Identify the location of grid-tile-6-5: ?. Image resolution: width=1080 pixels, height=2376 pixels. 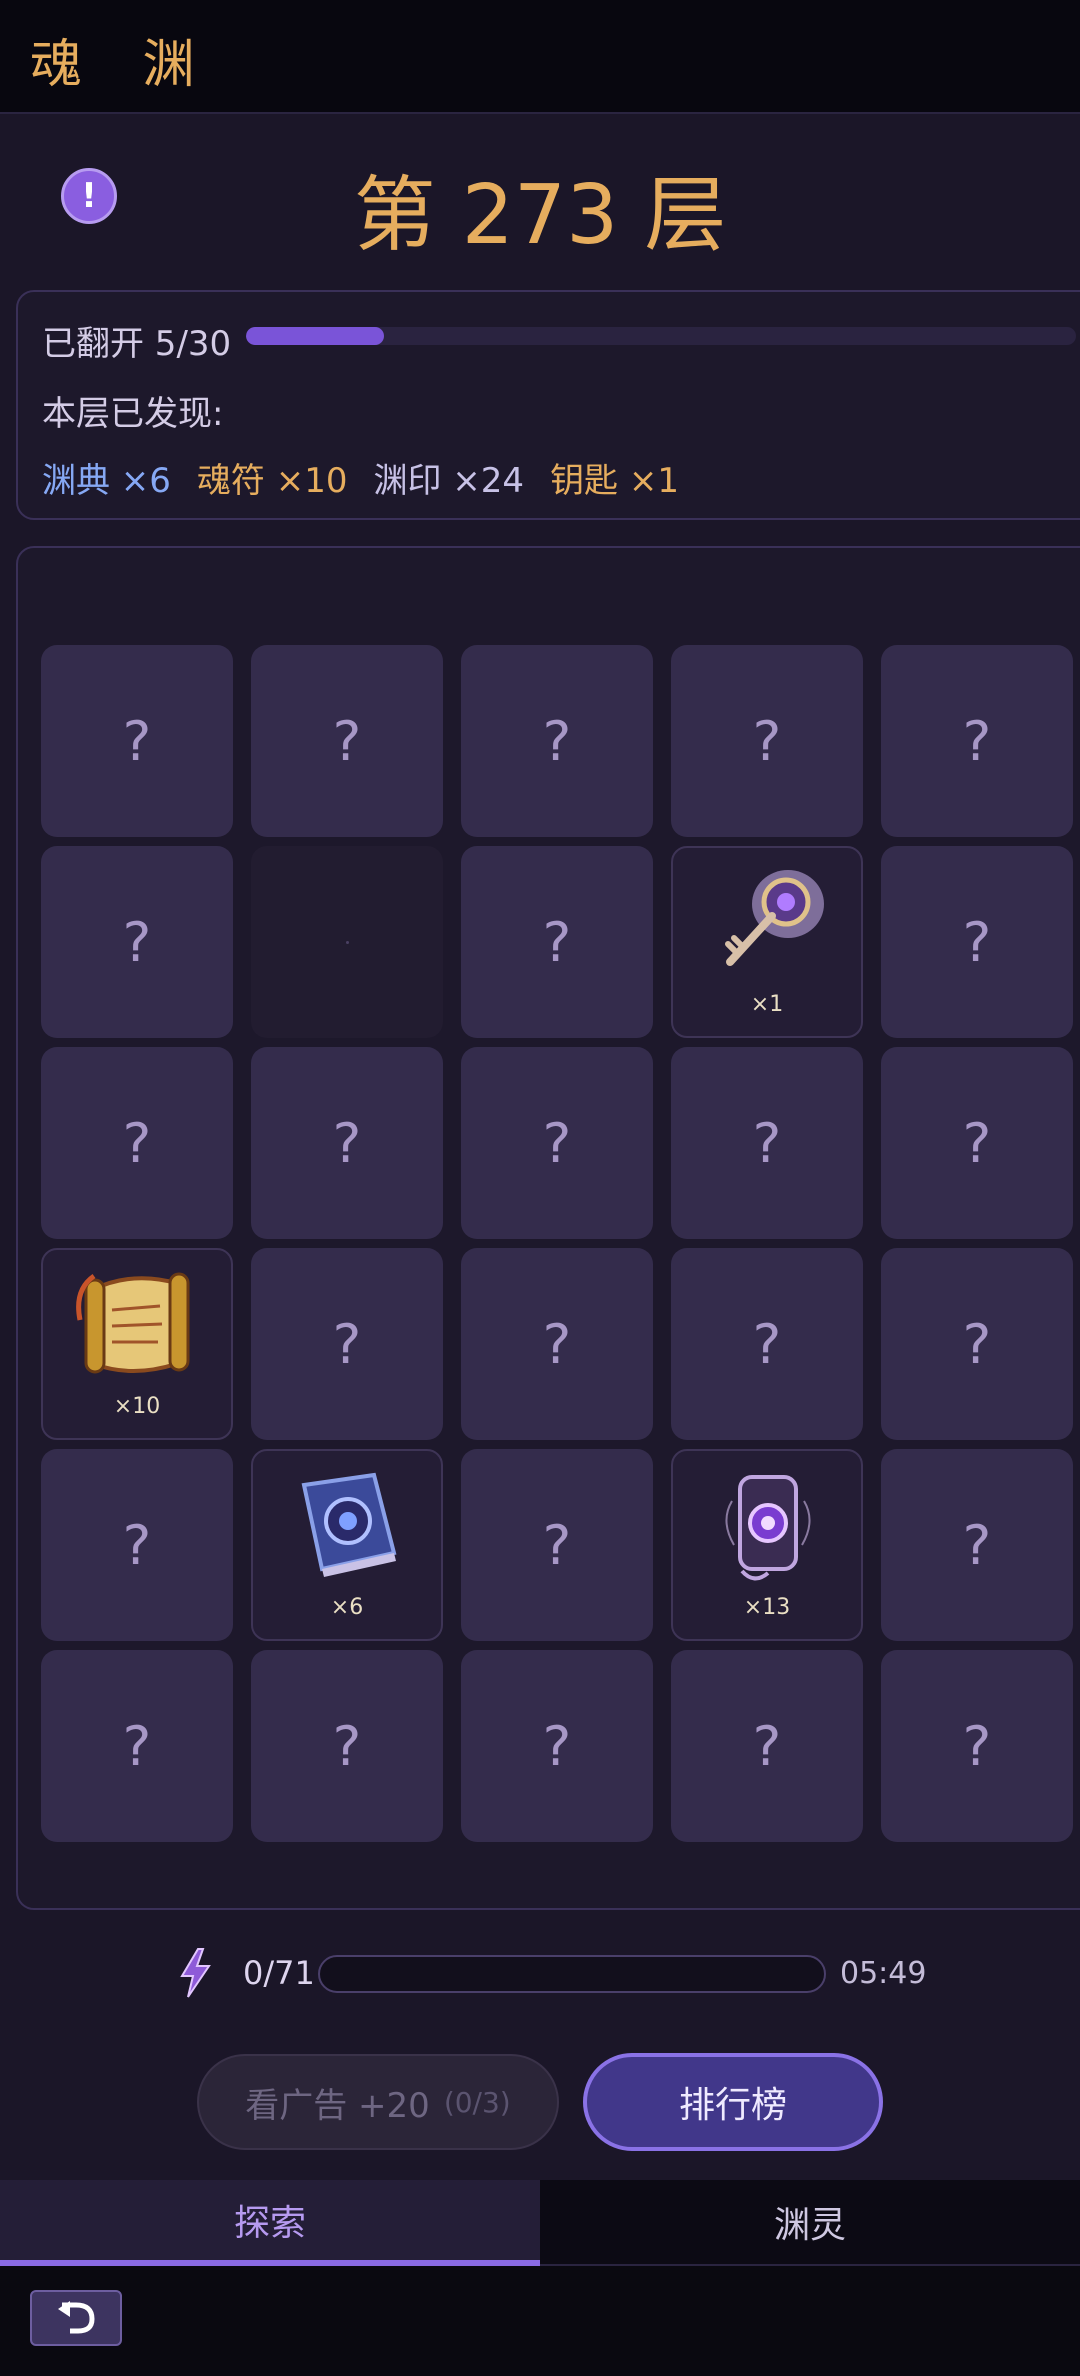
(977, 1746).